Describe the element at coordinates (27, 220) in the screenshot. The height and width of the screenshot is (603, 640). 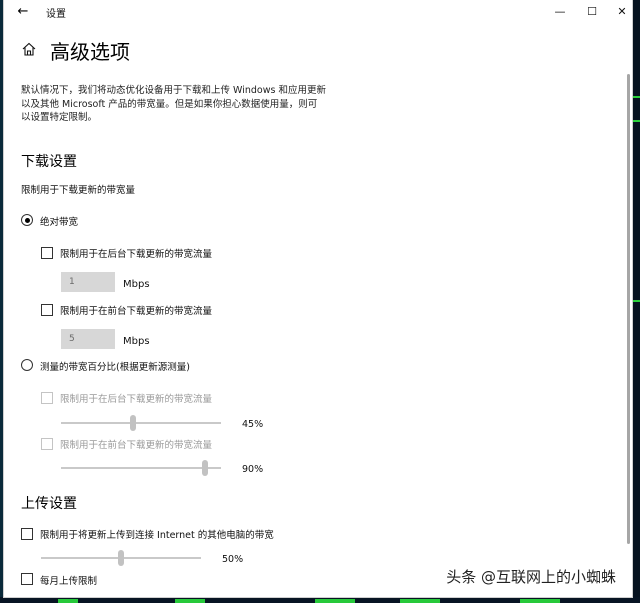
I see `absolute-bandwidth-radio` at that location.